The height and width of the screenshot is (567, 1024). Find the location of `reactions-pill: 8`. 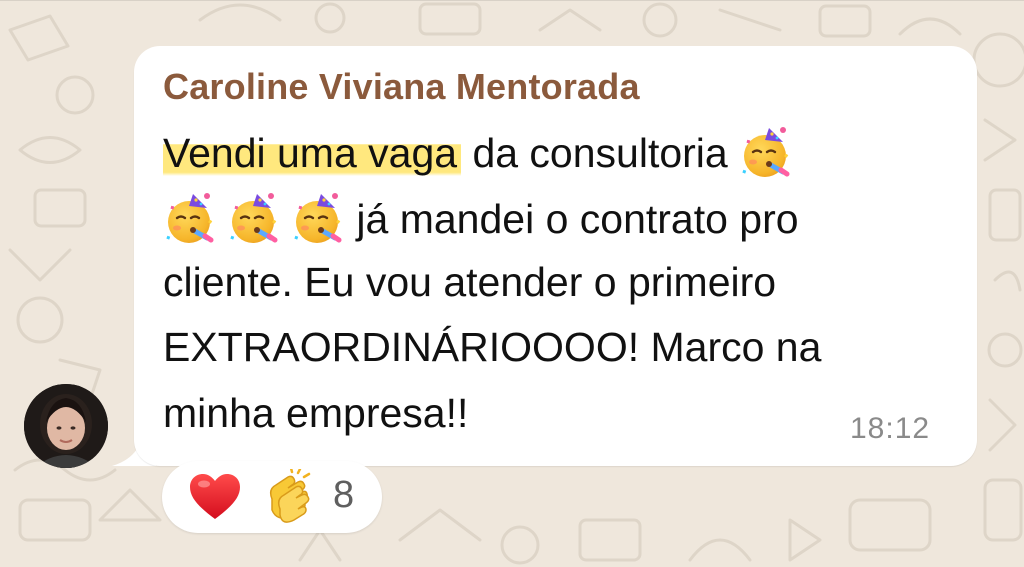

reactions-pill: 8 is located at coordinates (272, 497).